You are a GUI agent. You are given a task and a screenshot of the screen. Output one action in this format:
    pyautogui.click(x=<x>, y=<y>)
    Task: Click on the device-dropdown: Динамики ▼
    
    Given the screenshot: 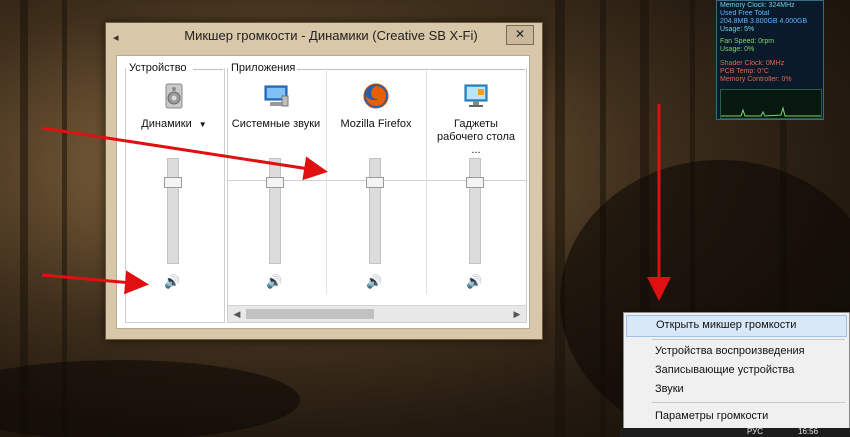 What is the action you would take?
    pyautogui.click(x=174, y=124)
    